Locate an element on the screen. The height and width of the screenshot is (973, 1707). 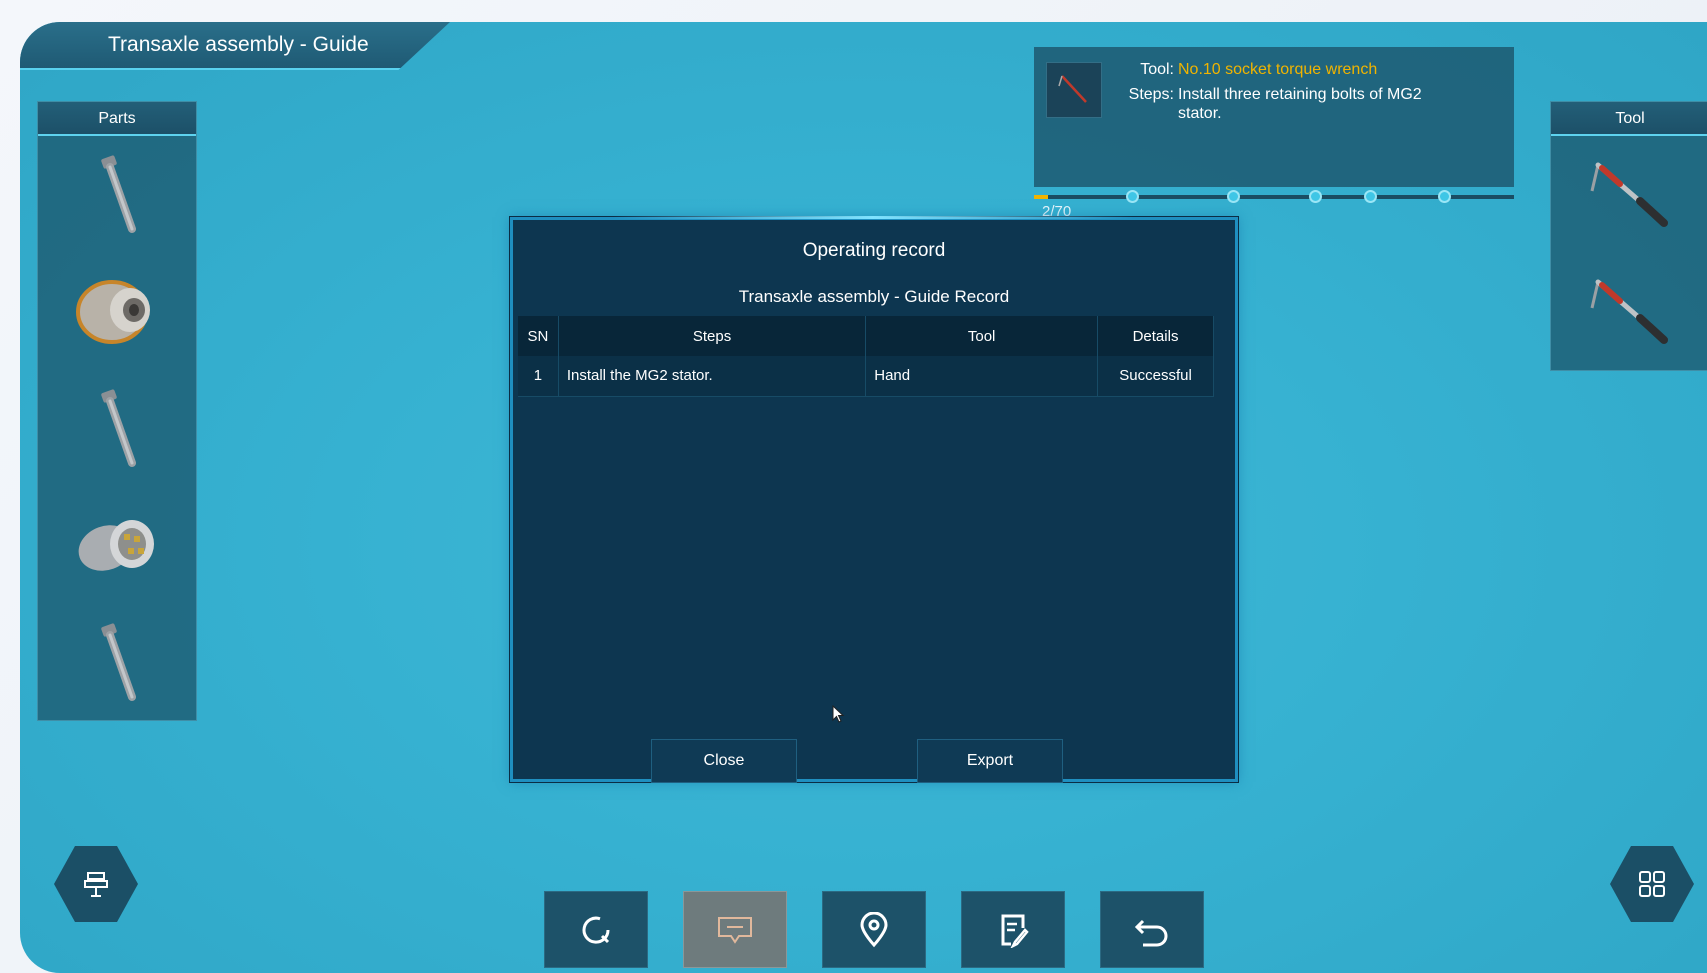
guide-progress-fill is located at coordinates (1041, 197).